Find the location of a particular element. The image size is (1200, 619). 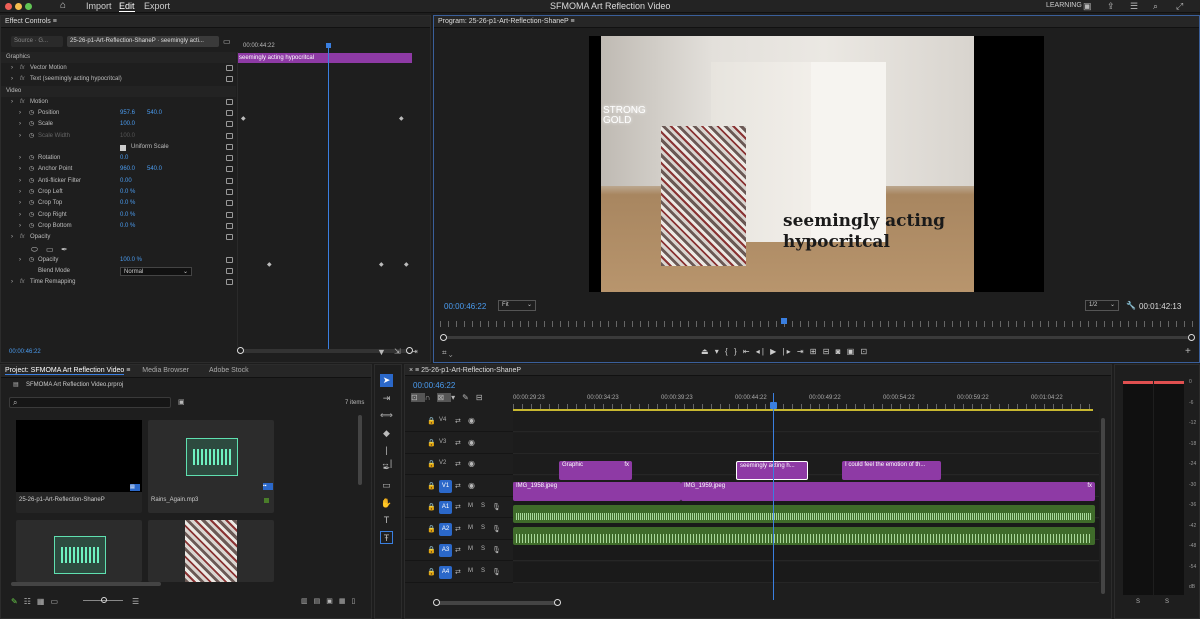

ec-row: Video is located at coordinates (118, 91).